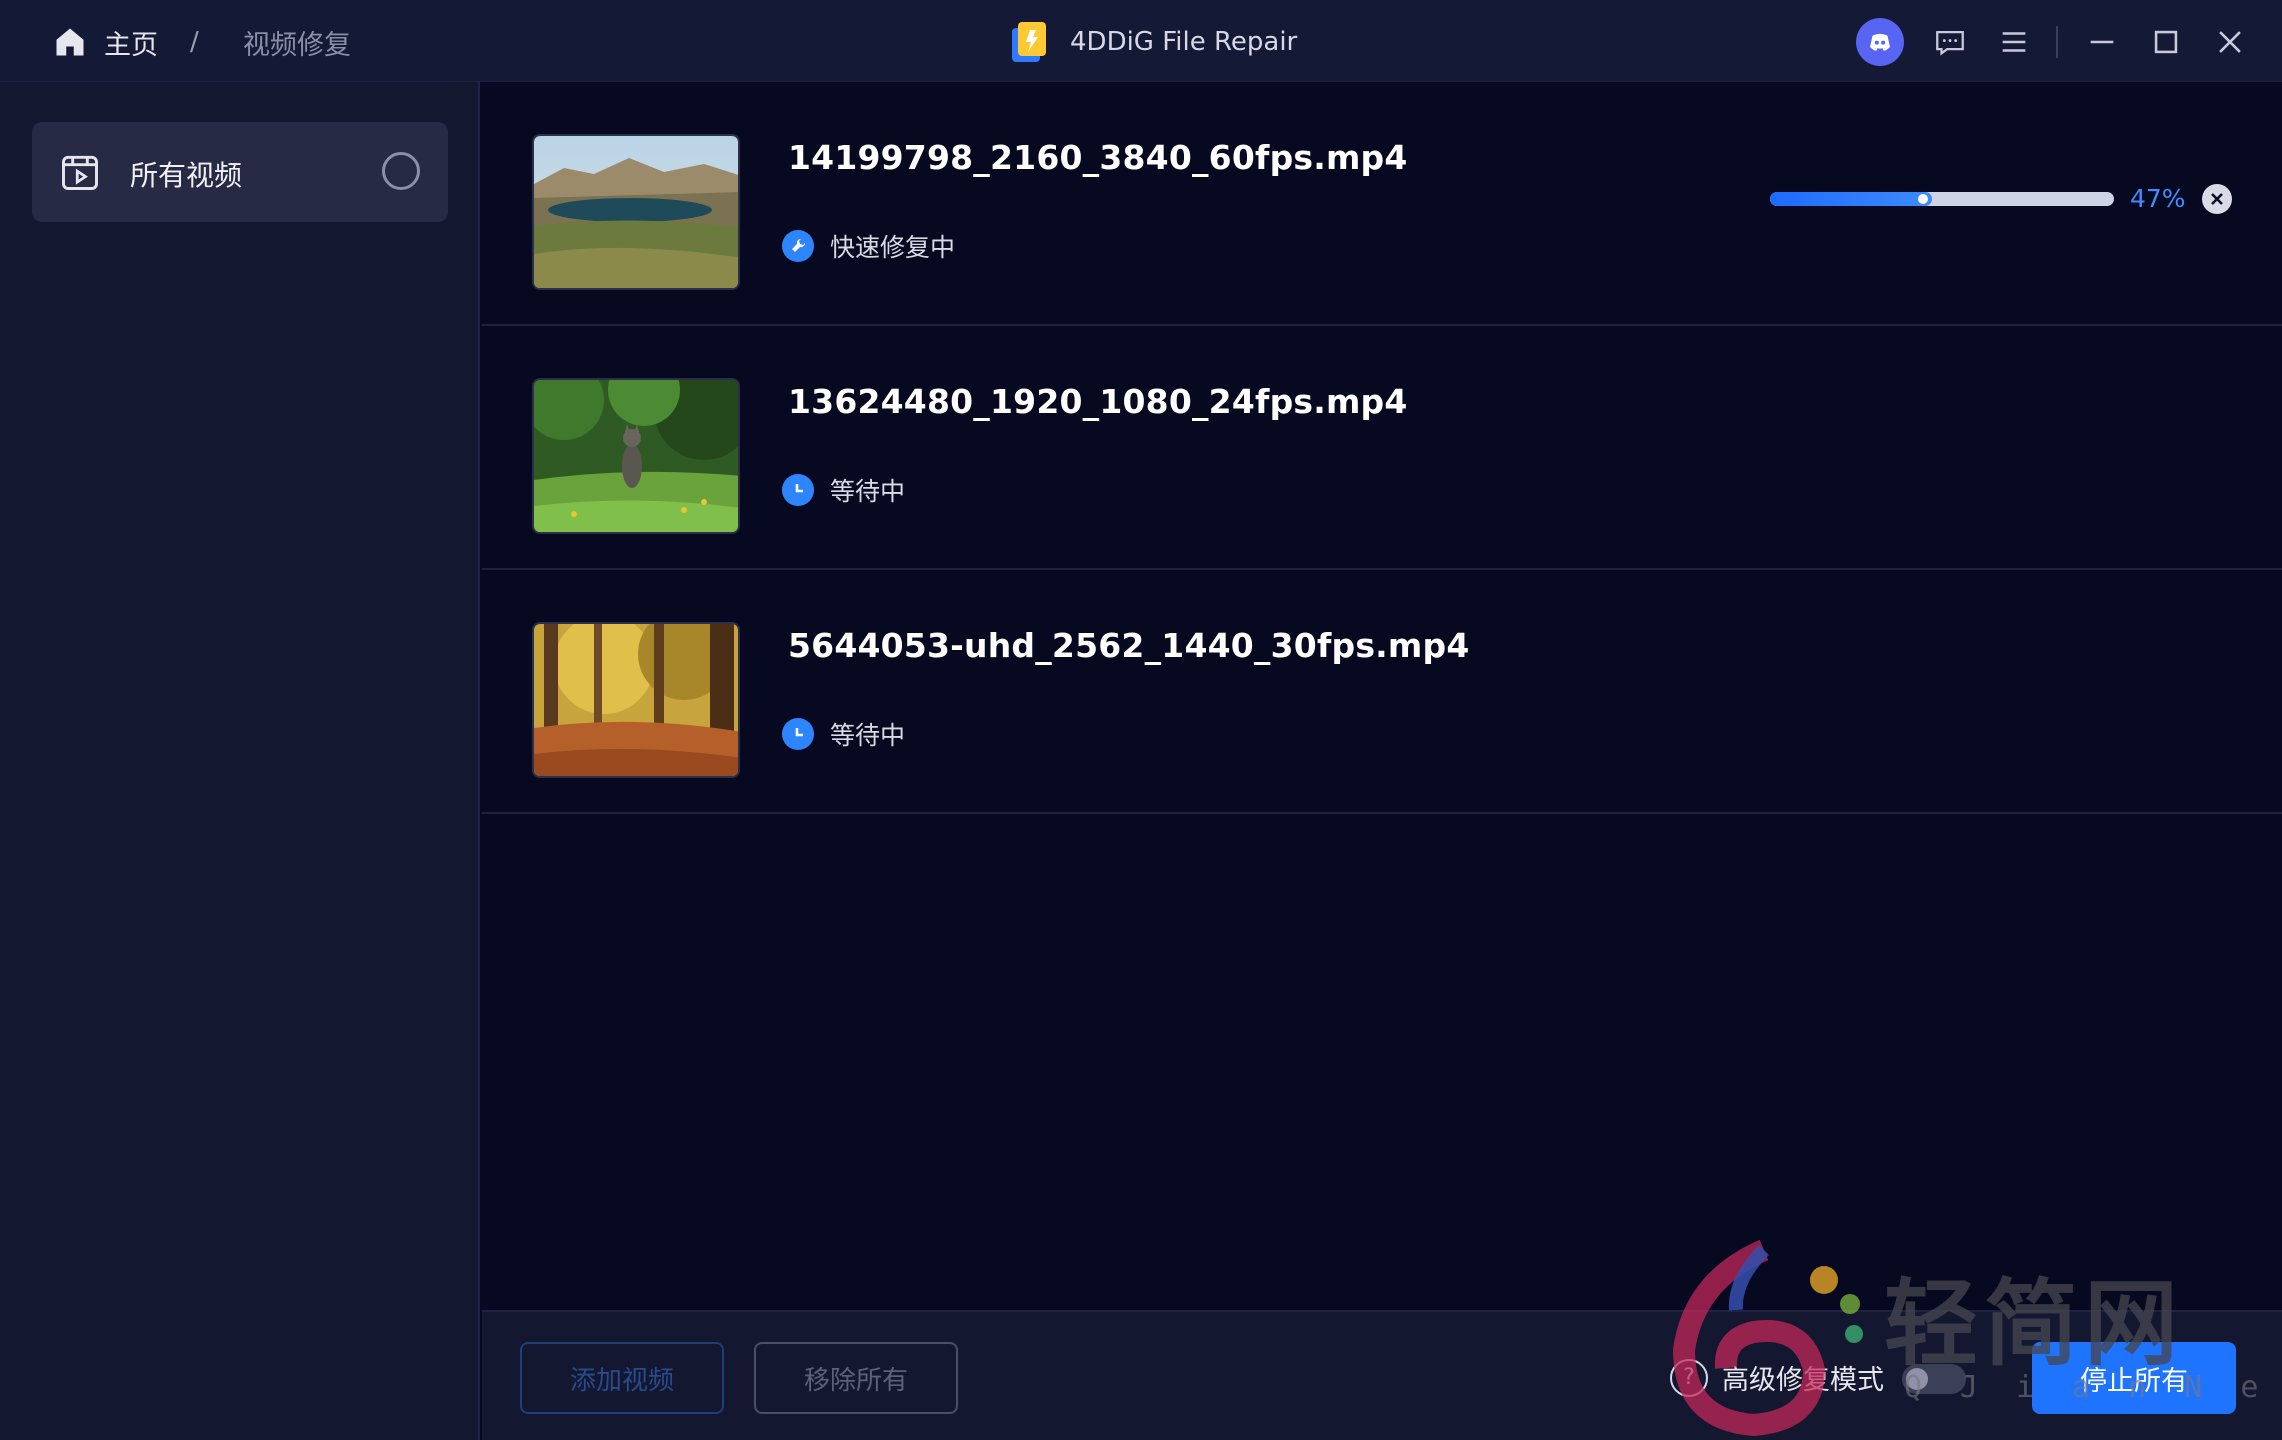 The image size is (2282, 1440). Describe the element at coordinates (1184, 42) in the screenshot. I see `app-title-text: 4DDiG File Repair` at that location.